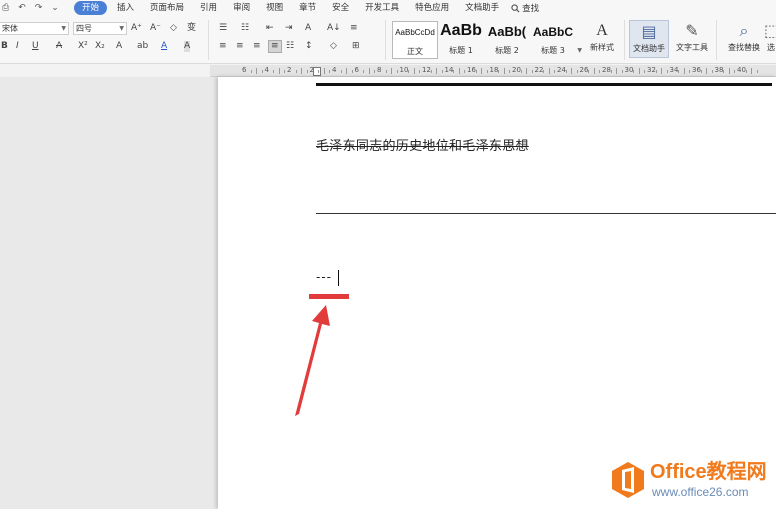 This screenshot has width=776, height=509. What do you see at coordinates (100, 28) in the screenshot?
I see `font-size-select: 四号 ▼` at bounding box center [100, 28].